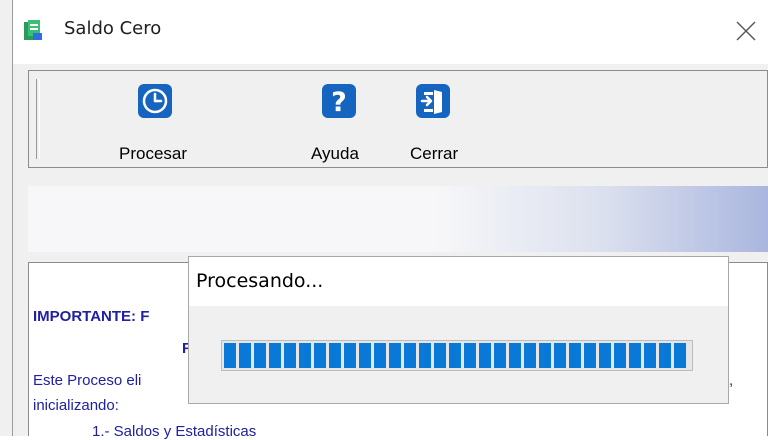  Describe the element at coordinates (731, 380) in the screenshot. I see `description-line-1-end: ,` at that location.